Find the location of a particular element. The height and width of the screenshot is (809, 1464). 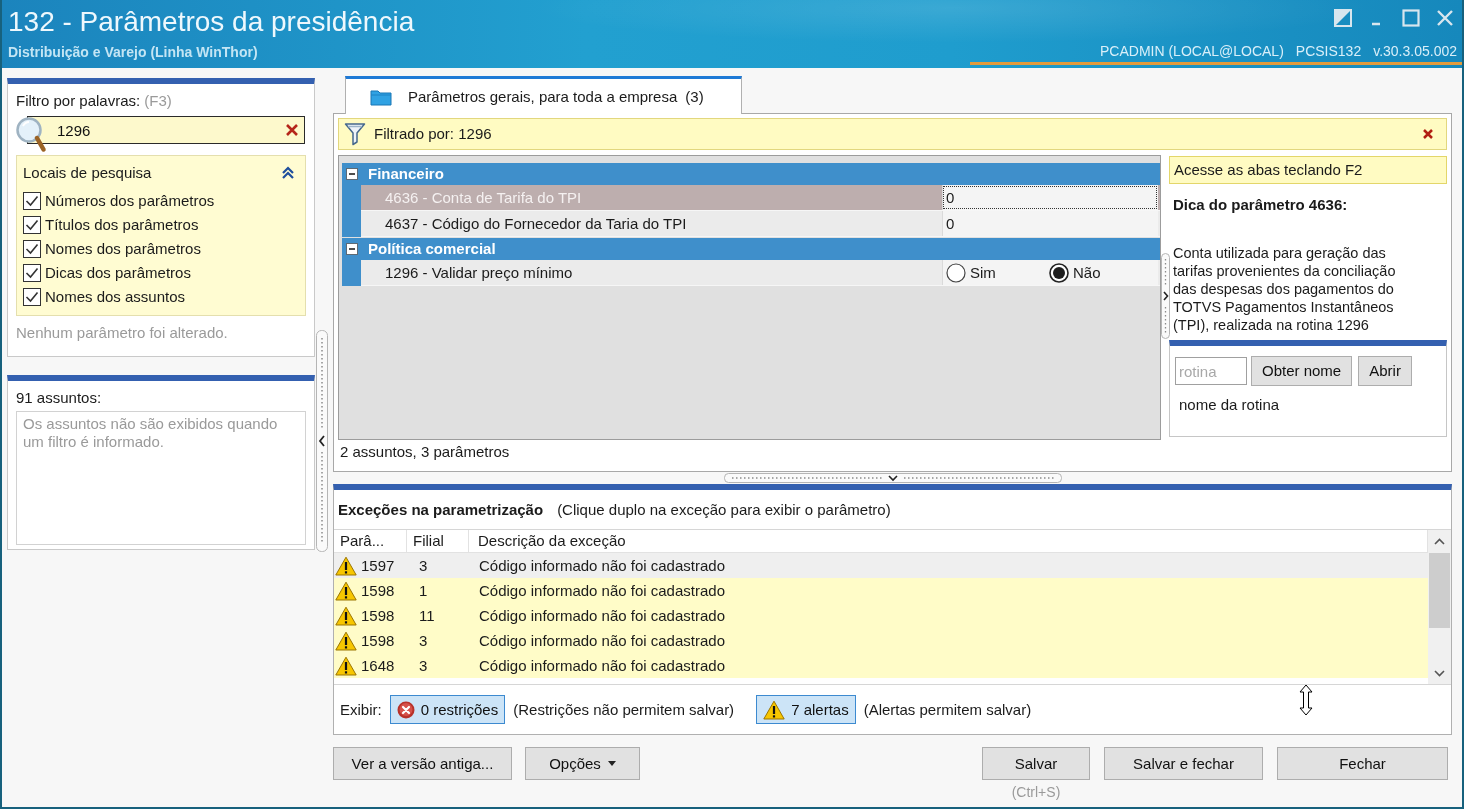

half-filled-square-icon is located at coordinates (1343, 18).